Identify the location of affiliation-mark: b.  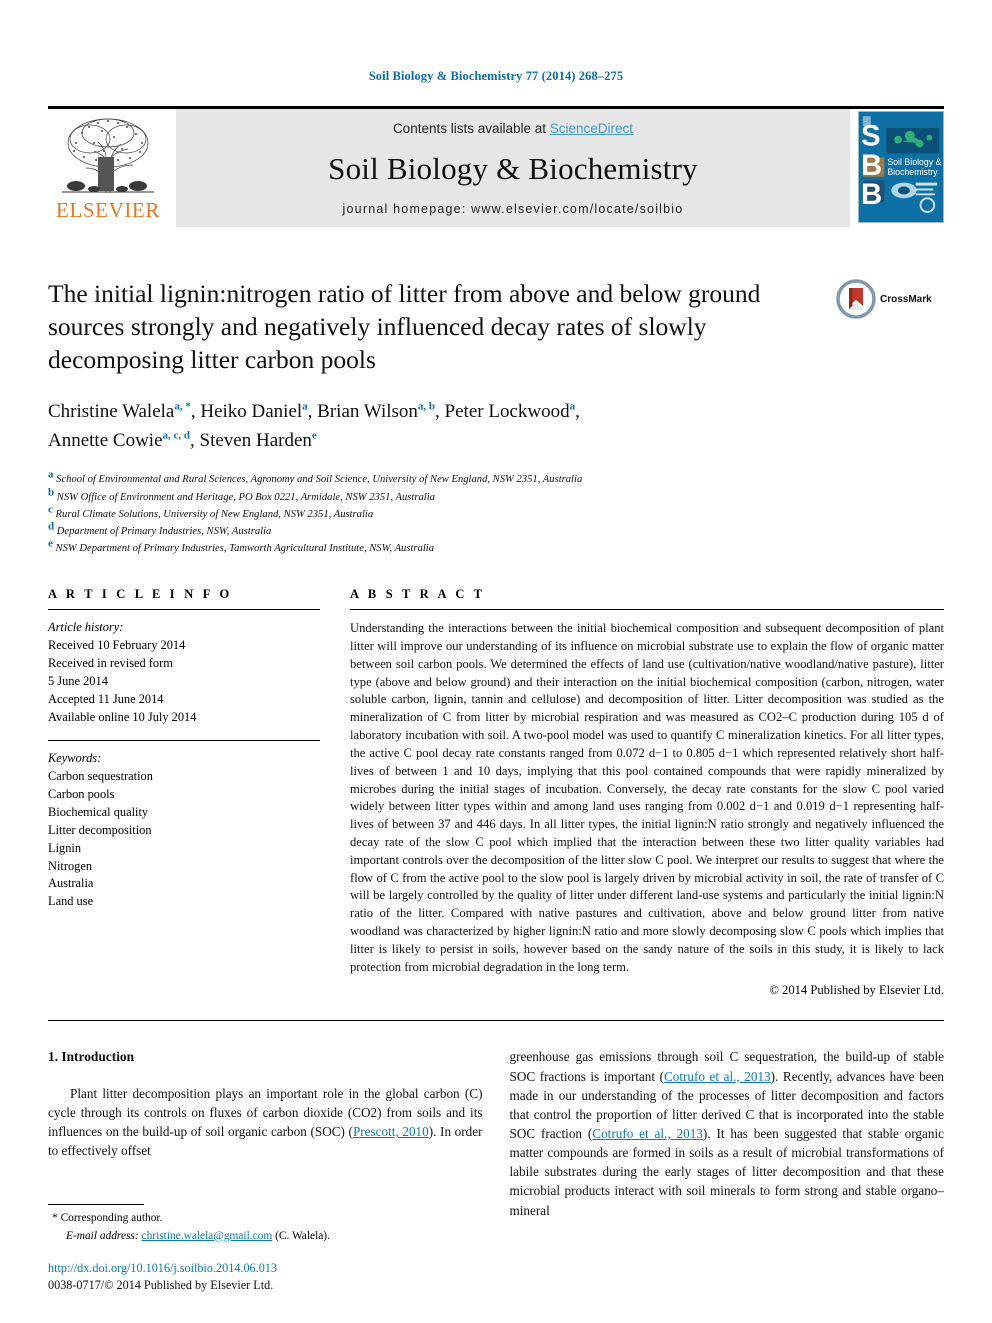
(51, 492).